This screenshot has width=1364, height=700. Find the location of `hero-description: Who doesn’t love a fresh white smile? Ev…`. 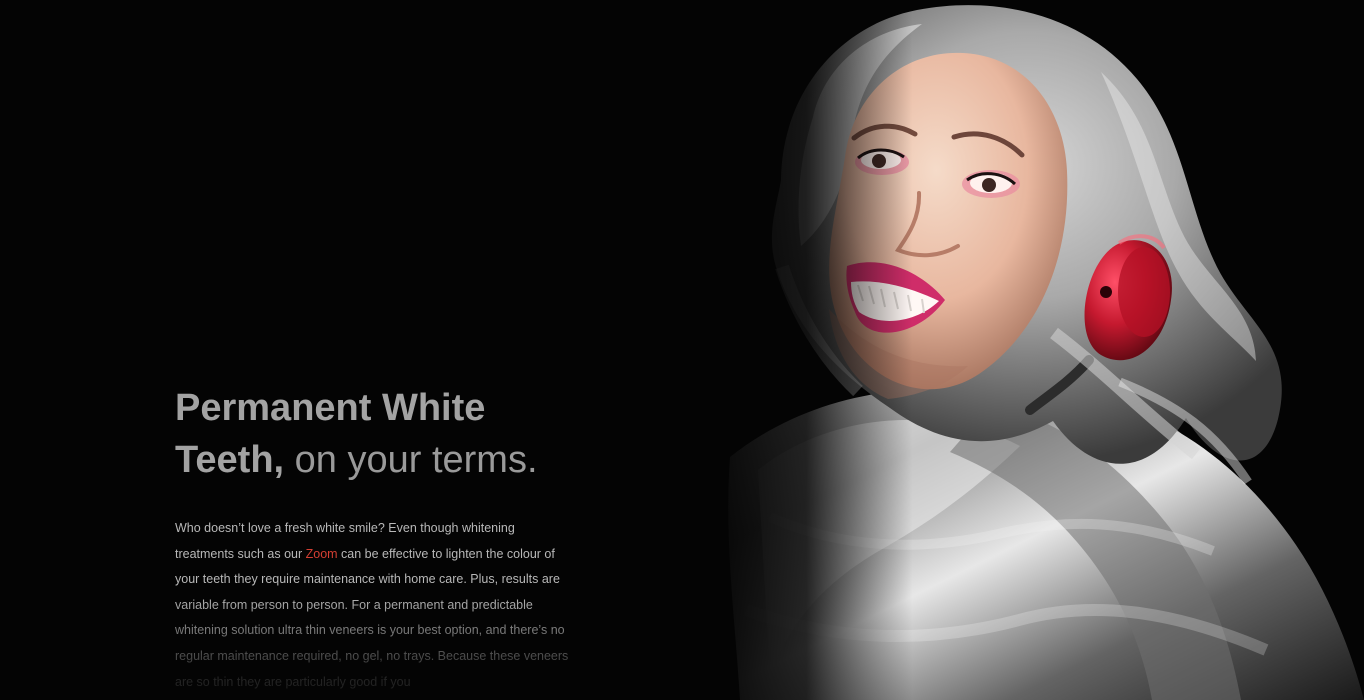

hero-description: Who doesn’t love a fresh white smile? Ev… is located at coordinates (372, 608).